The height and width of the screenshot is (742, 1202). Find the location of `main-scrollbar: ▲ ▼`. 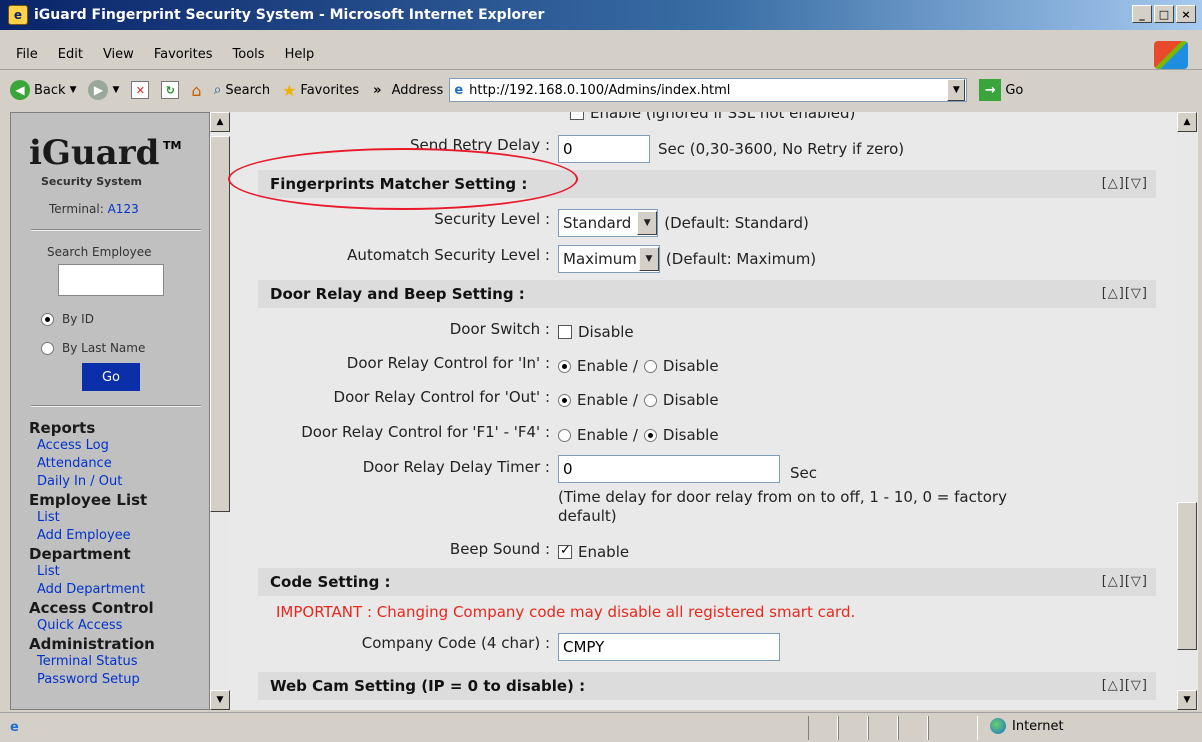

main-scrollbar: ▲ ▼ is located at coordinates (1187, 411).